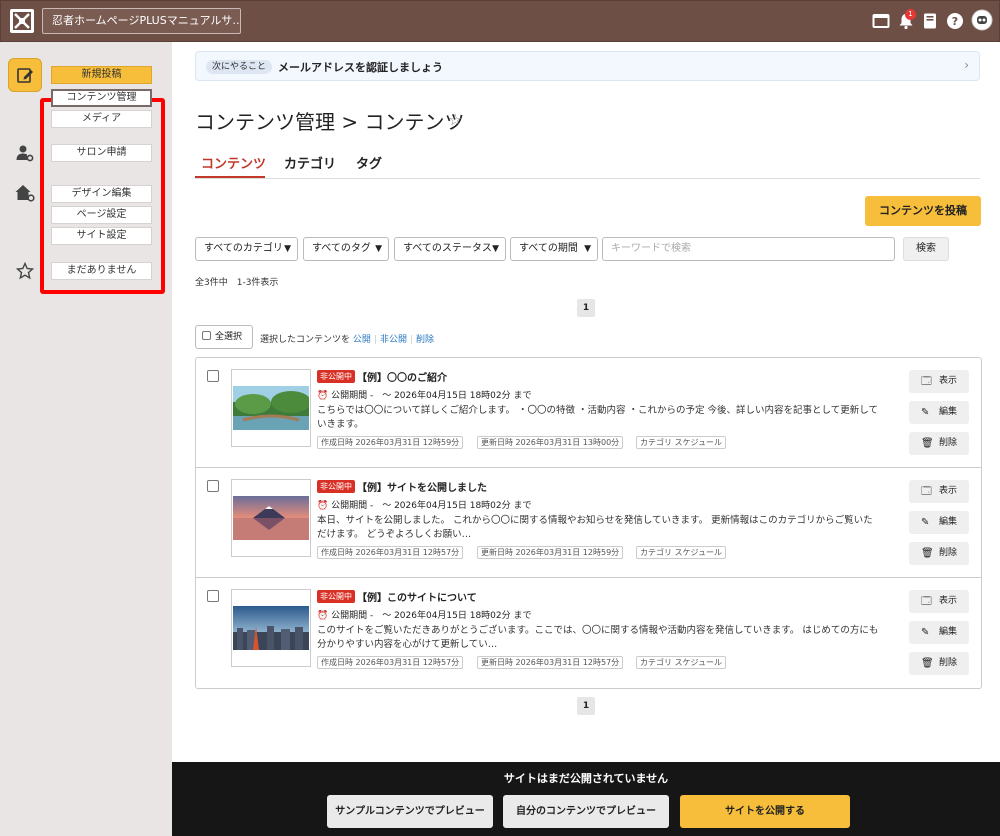 This screenshot has width=1000, height=836. Describe the element at coordinates (930, 21) in the screenshot. I see `book-icon` at that location.